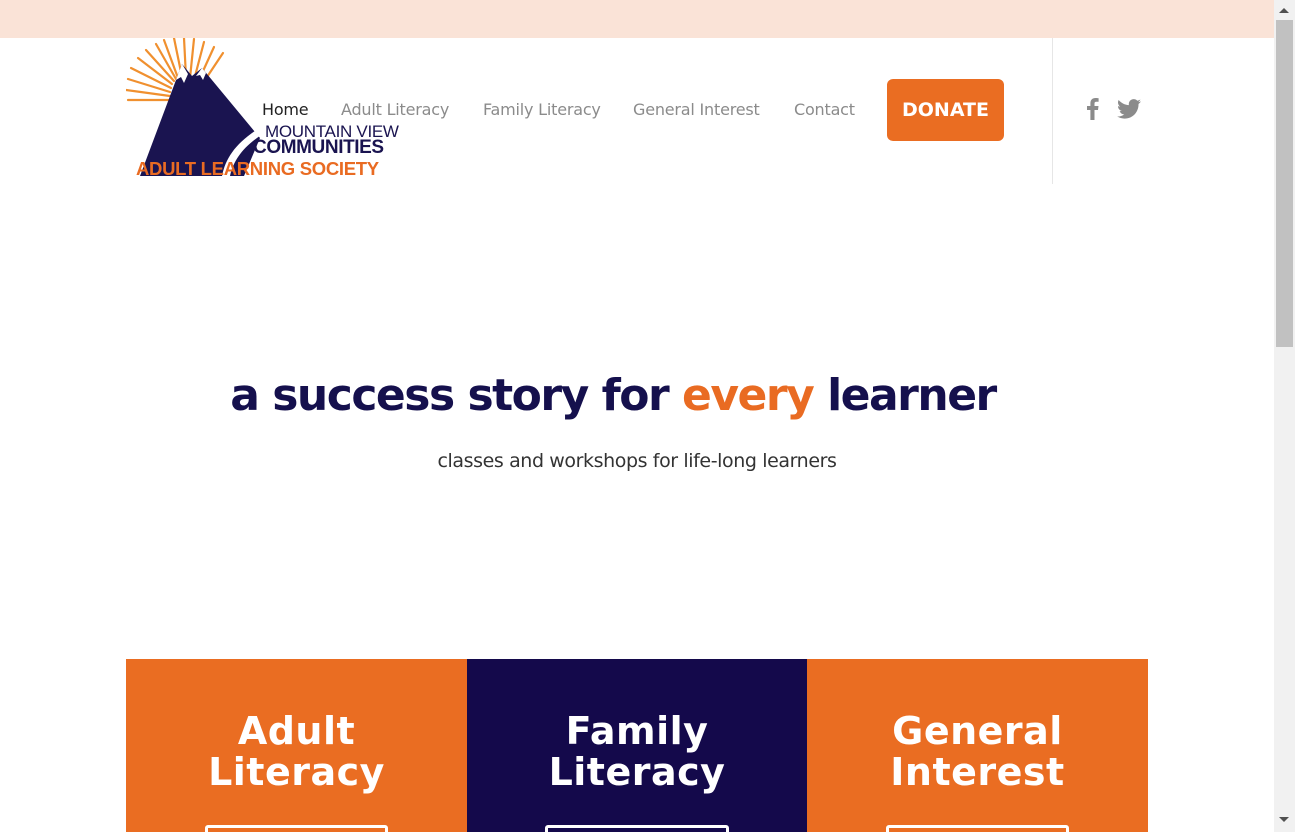 The width and height of the screenshot is (1295, 832). I want to click on twitter-icon, so click(1129, 109).